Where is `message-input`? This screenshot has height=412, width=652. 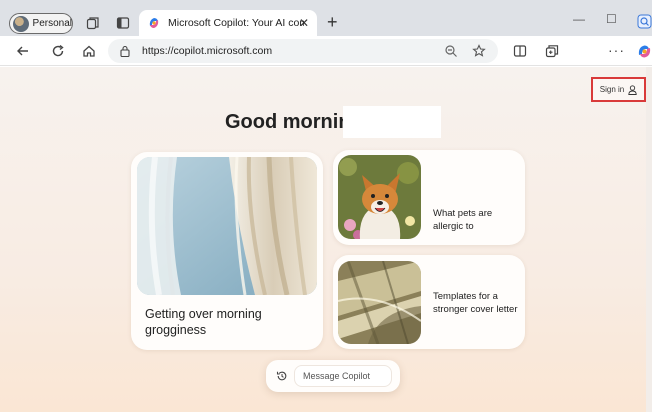
message-input is located at coordinates (343, 376).